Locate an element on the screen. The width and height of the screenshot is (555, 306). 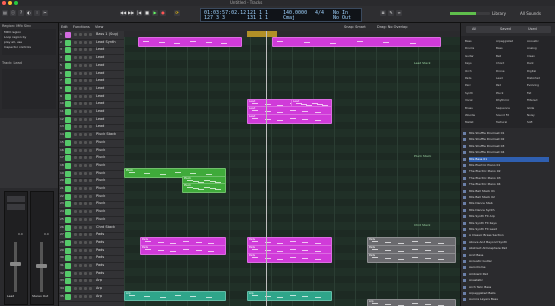
library-patch-item: Aerodrome is located at coordinates (506, 267).